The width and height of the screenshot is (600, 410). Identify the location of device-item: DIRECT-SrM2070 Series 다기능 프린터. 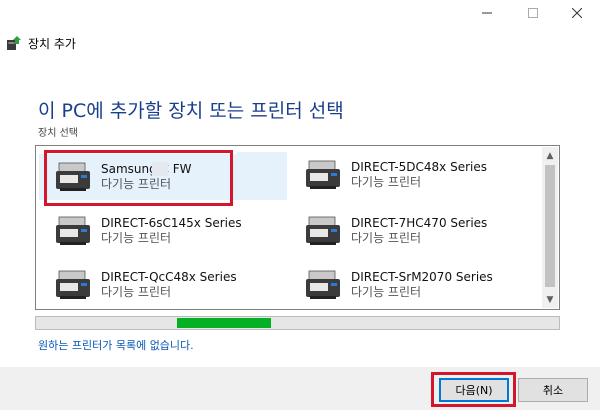
(409, 285).